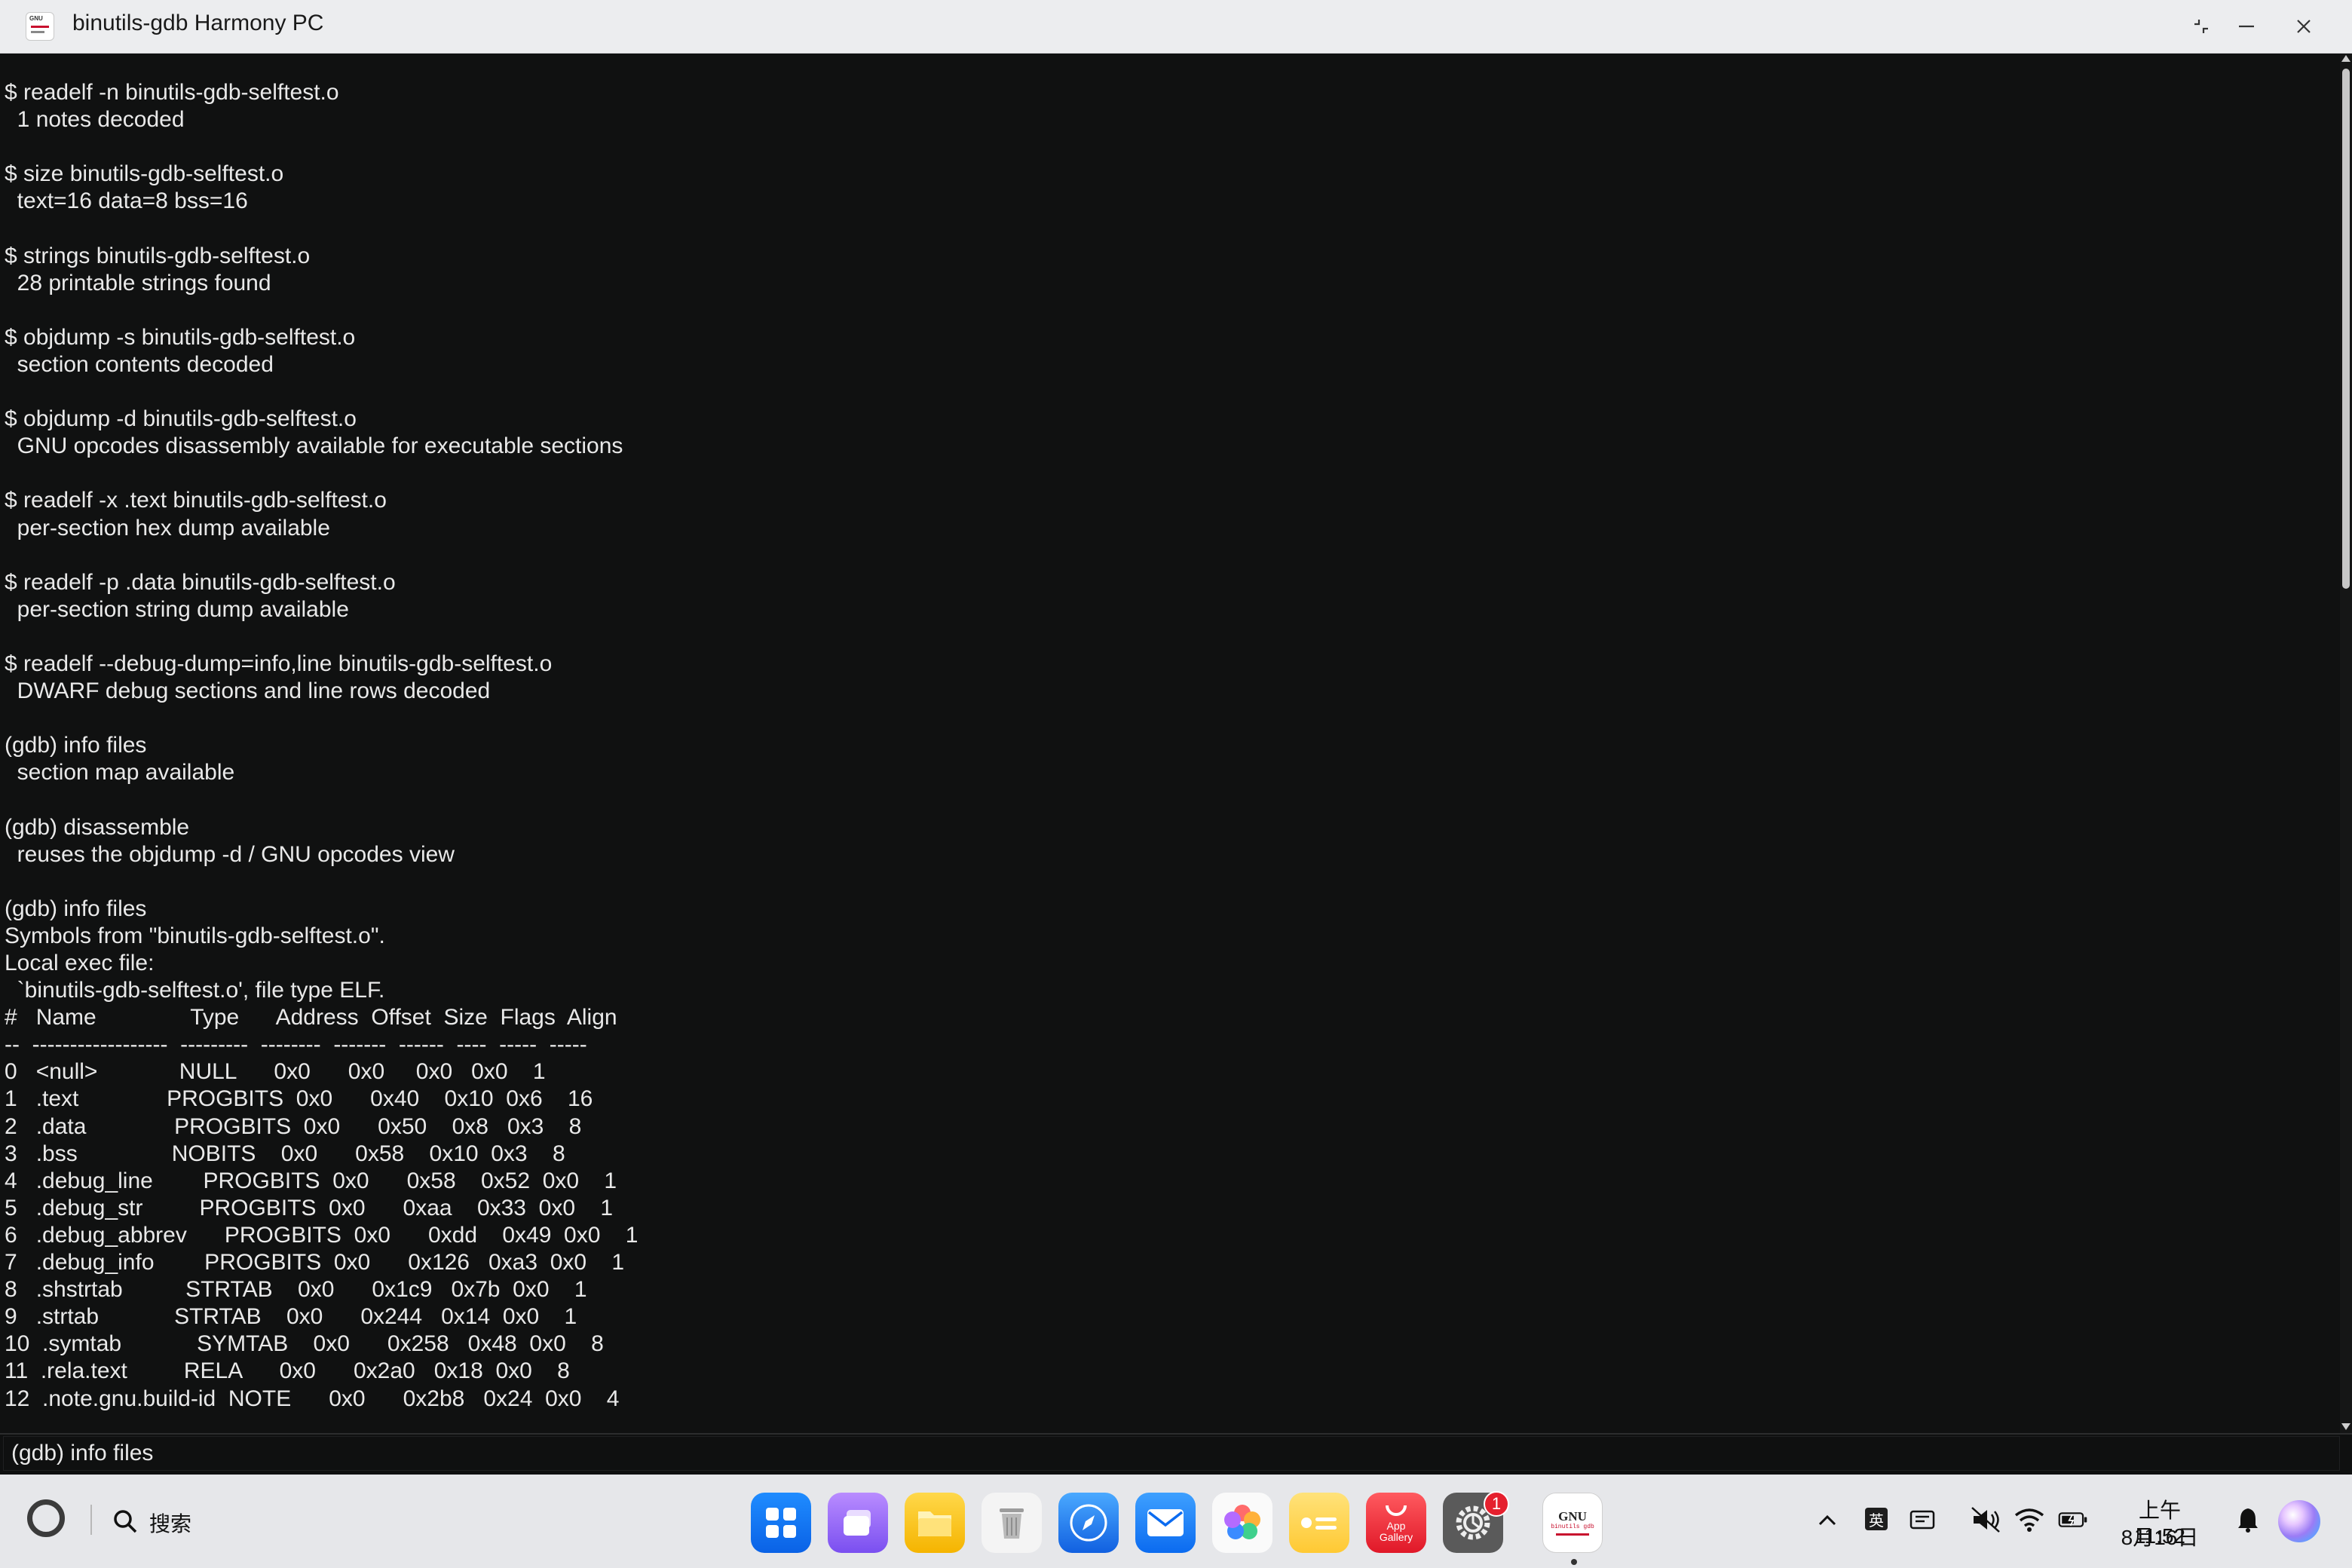  Describe the element at coordinates (1572, 1516) in the screenshot. I see `gnu-icon-text: GNU` at that location.